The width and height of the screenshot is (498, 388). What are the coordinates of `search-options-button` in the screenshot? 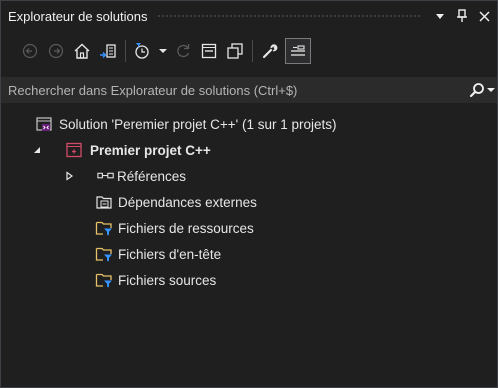 It's located at (482, 90).